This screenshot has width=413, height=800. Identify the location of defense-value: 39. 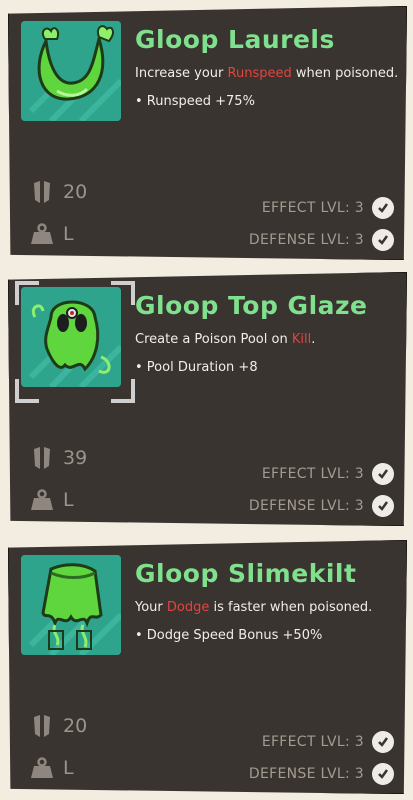
(75, 458).